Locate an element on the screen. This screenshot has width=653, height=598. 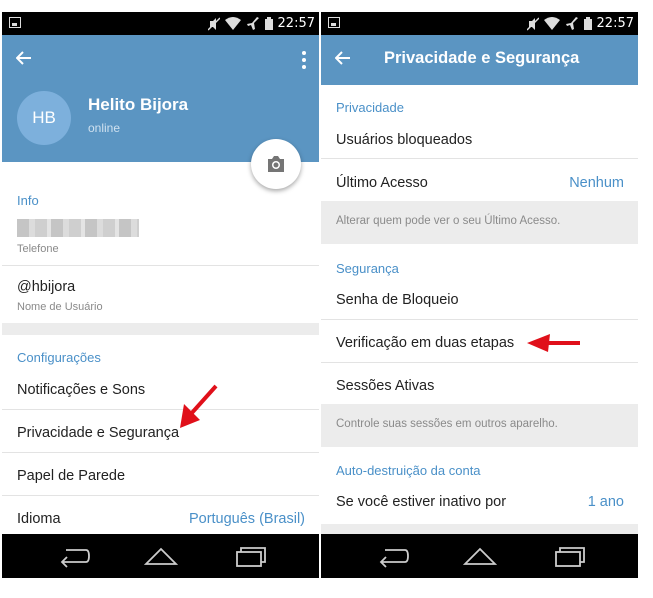
inactive-period-item: Se você estiver inativo por is located at coordinates (421, 502).